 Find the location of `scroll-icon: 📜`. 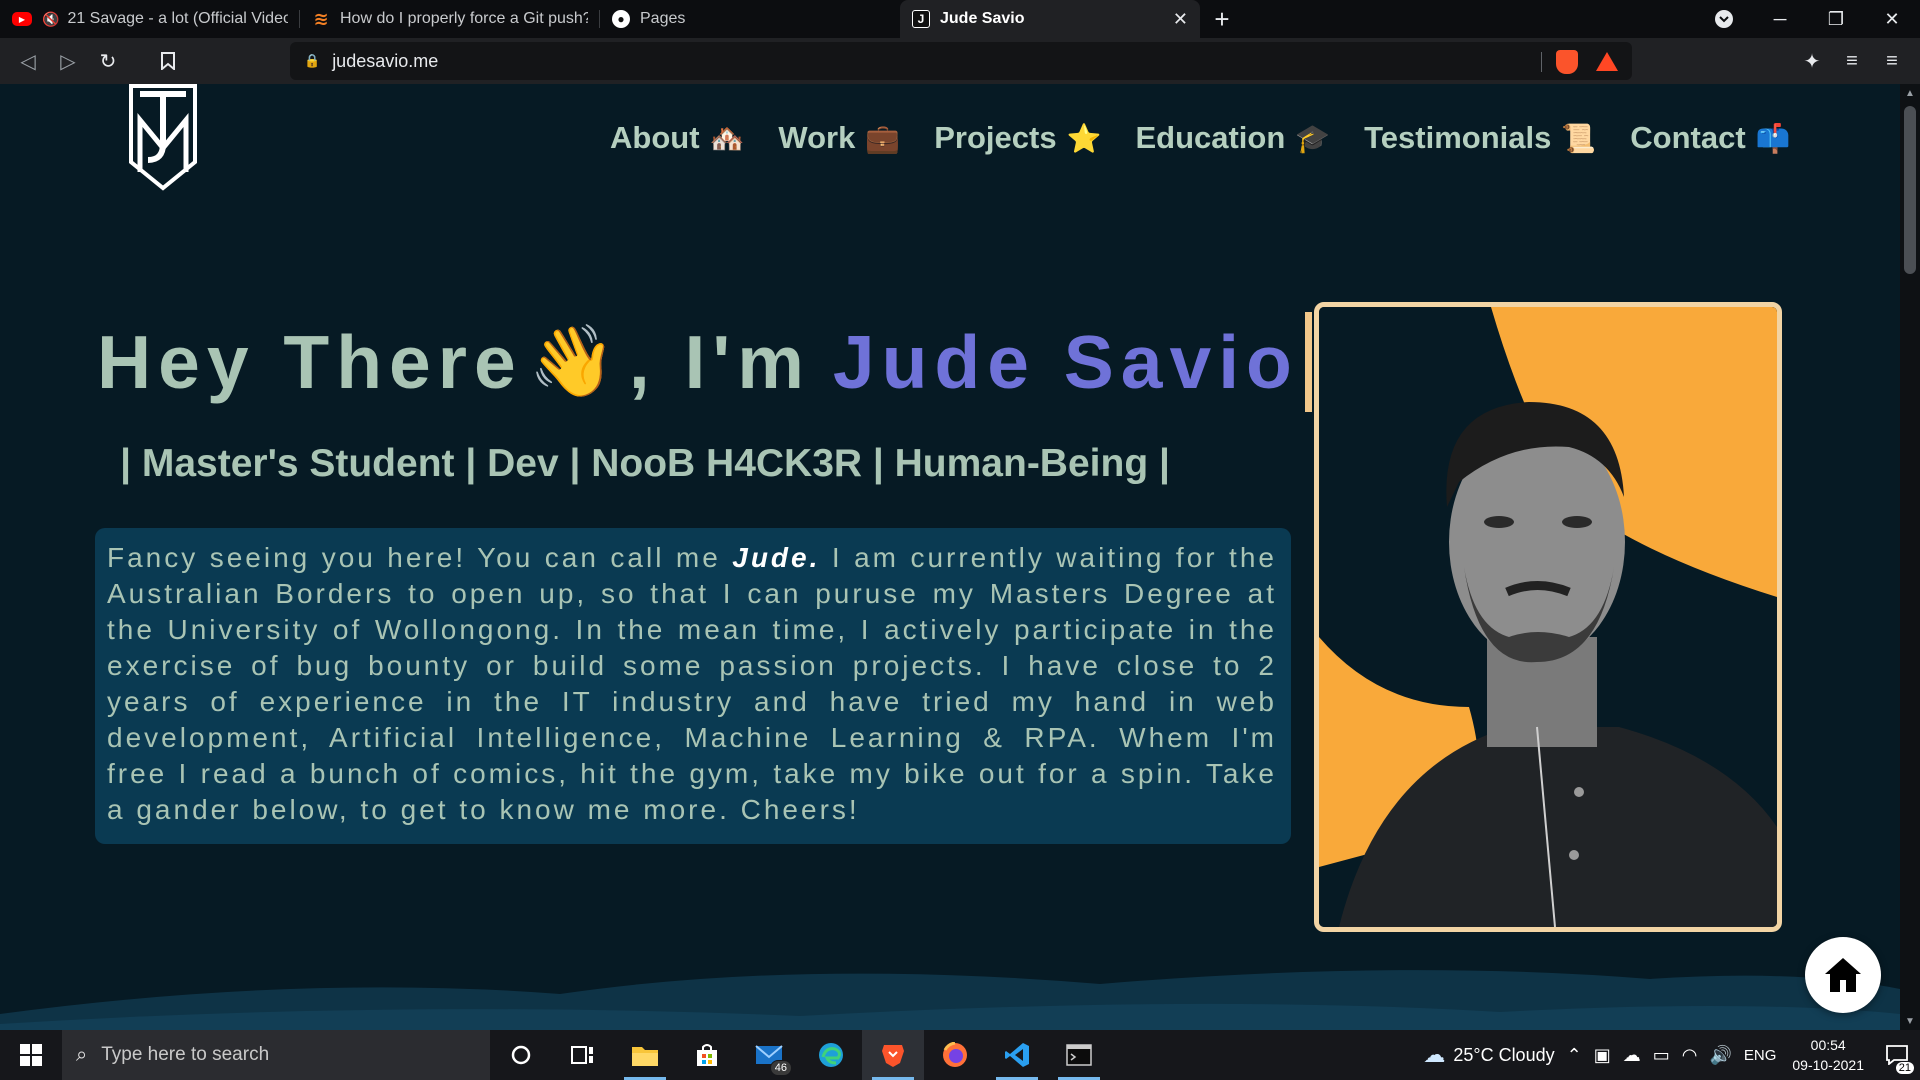

scroll-icon: 📜 is located at coordinates (1579, 138).